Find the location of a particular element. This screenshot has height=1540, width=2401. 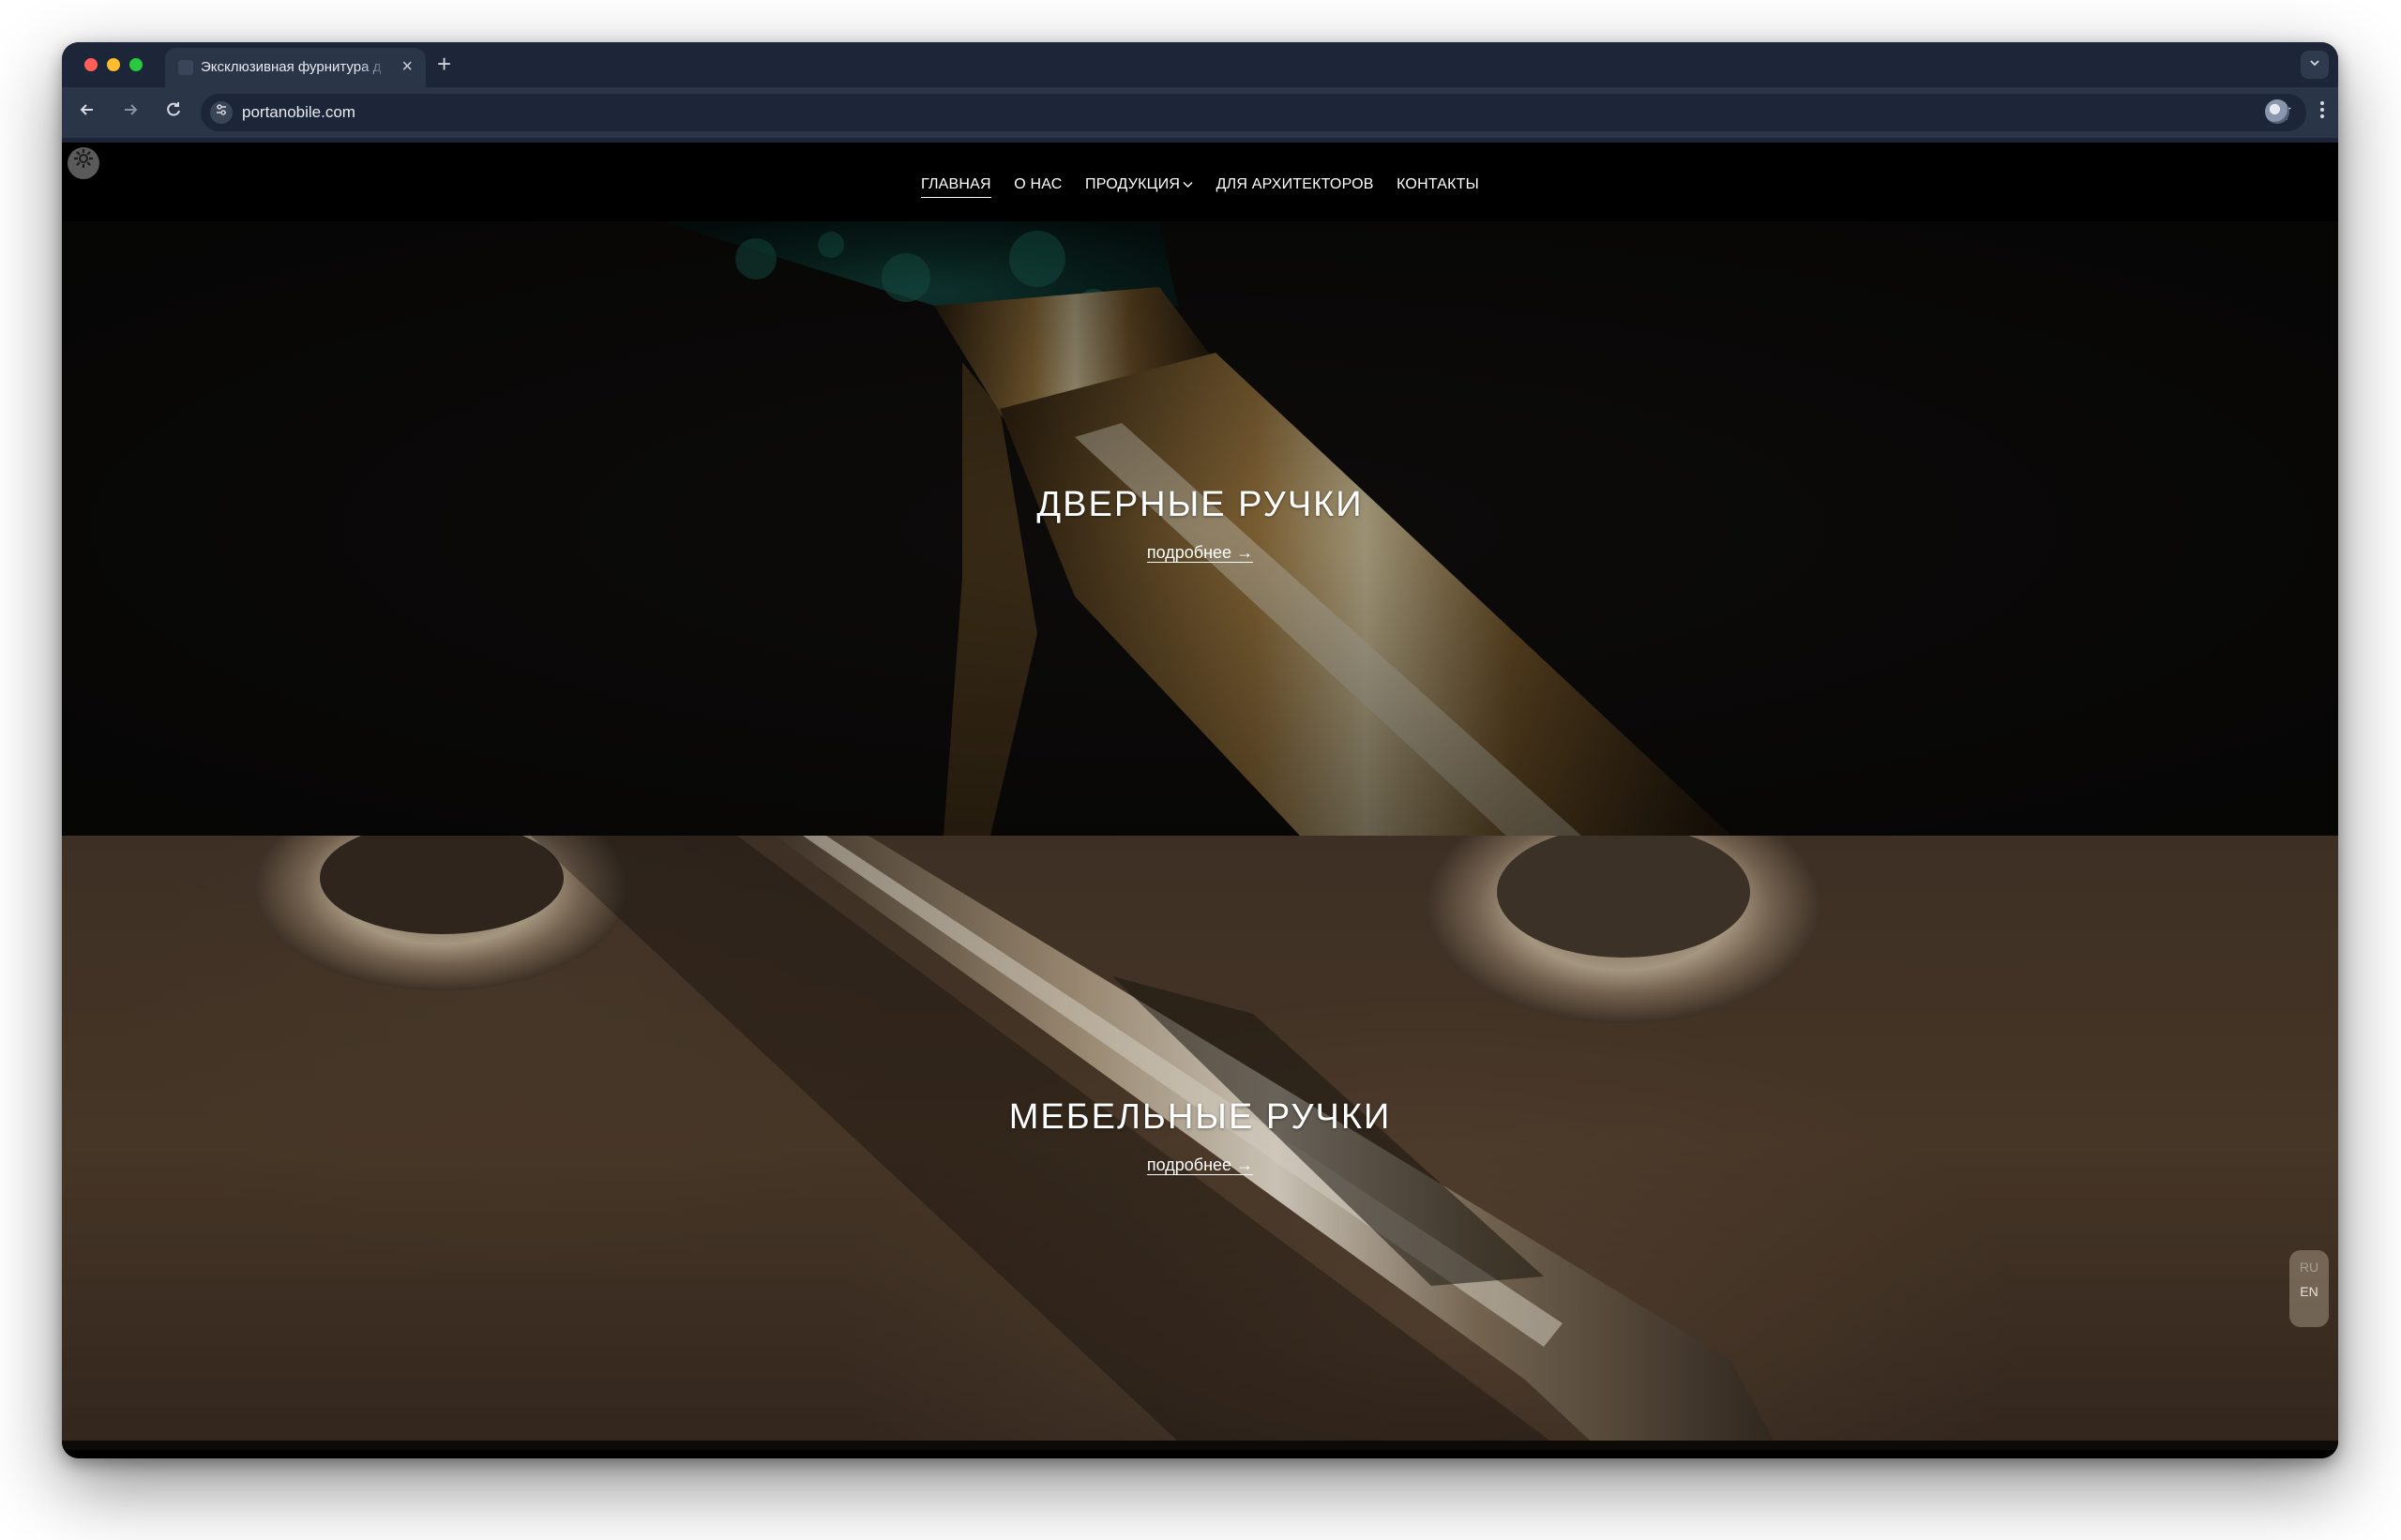

tune-icon is located at coordinates (221, 112).